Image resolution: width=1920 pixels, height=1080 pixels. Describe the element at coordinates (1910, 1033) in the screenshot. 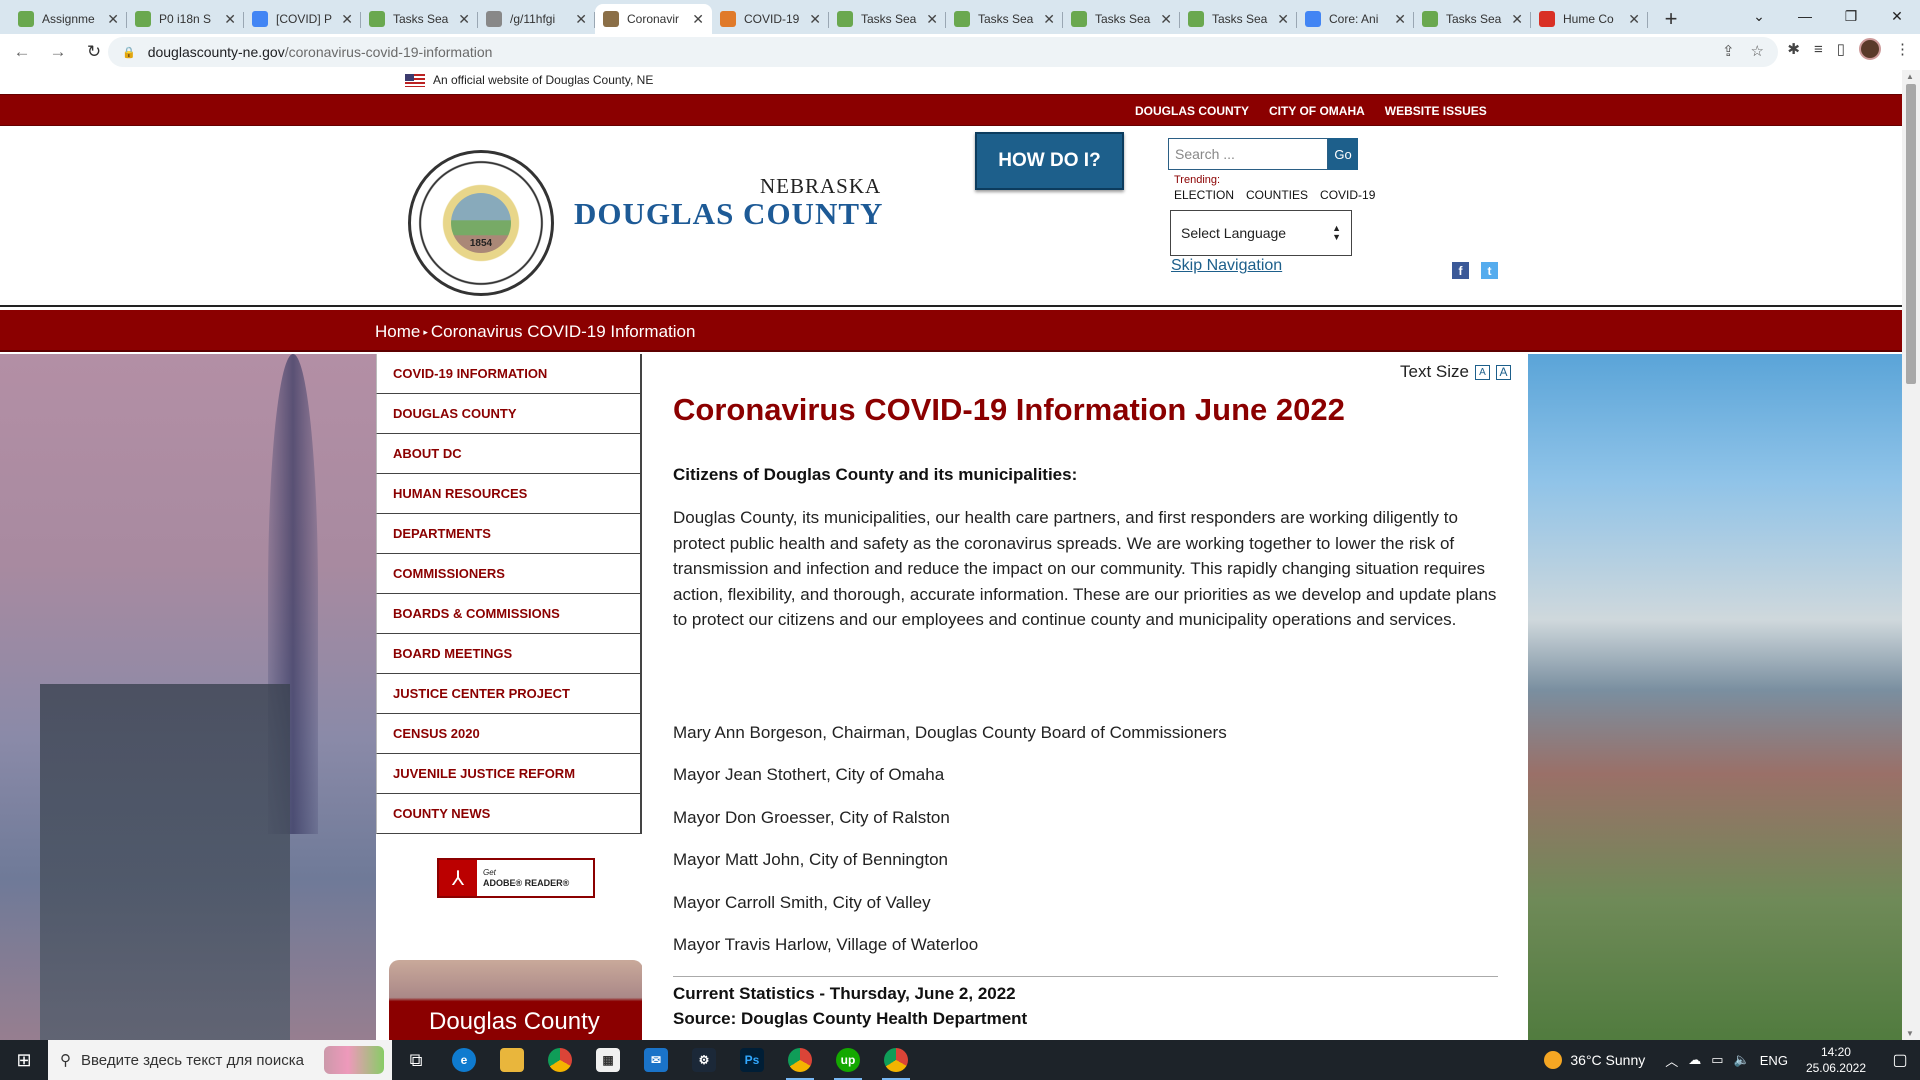

I see `scroll-down-icon: ▼` at that location.